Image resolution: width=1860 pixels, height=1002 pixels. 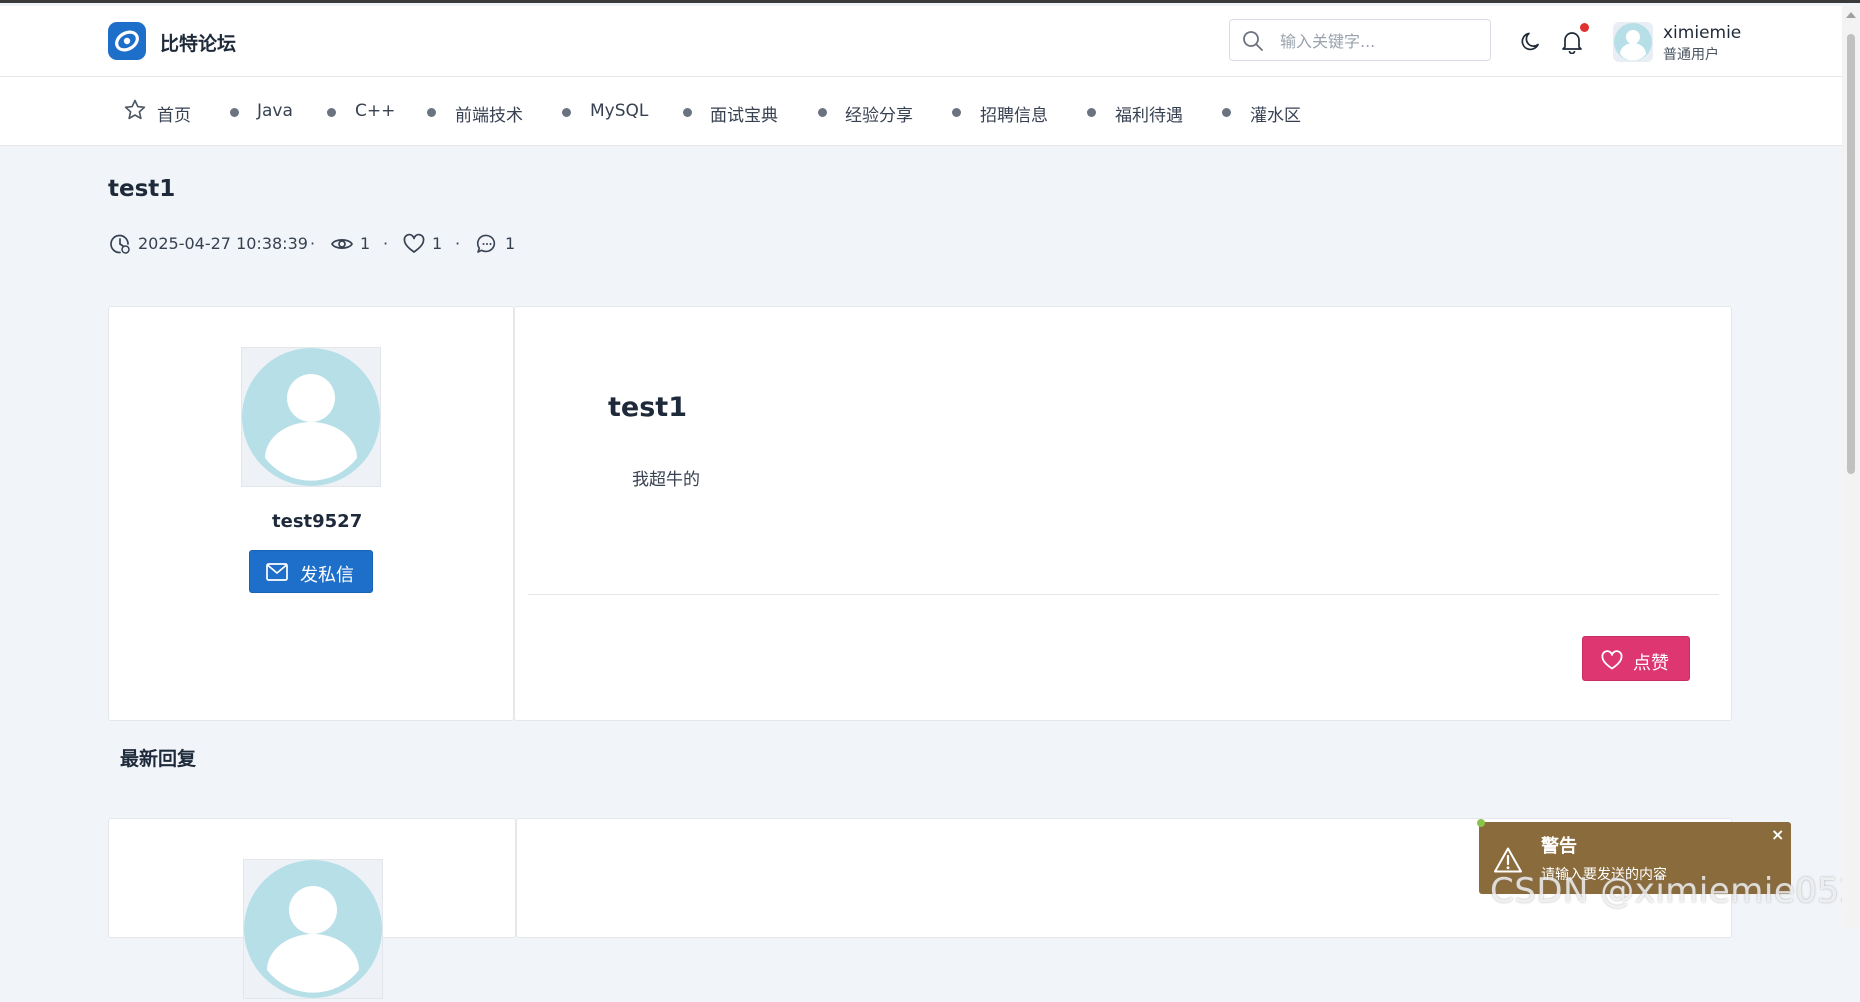 I want to click on bell-icon, so click(x=1572, y=42).